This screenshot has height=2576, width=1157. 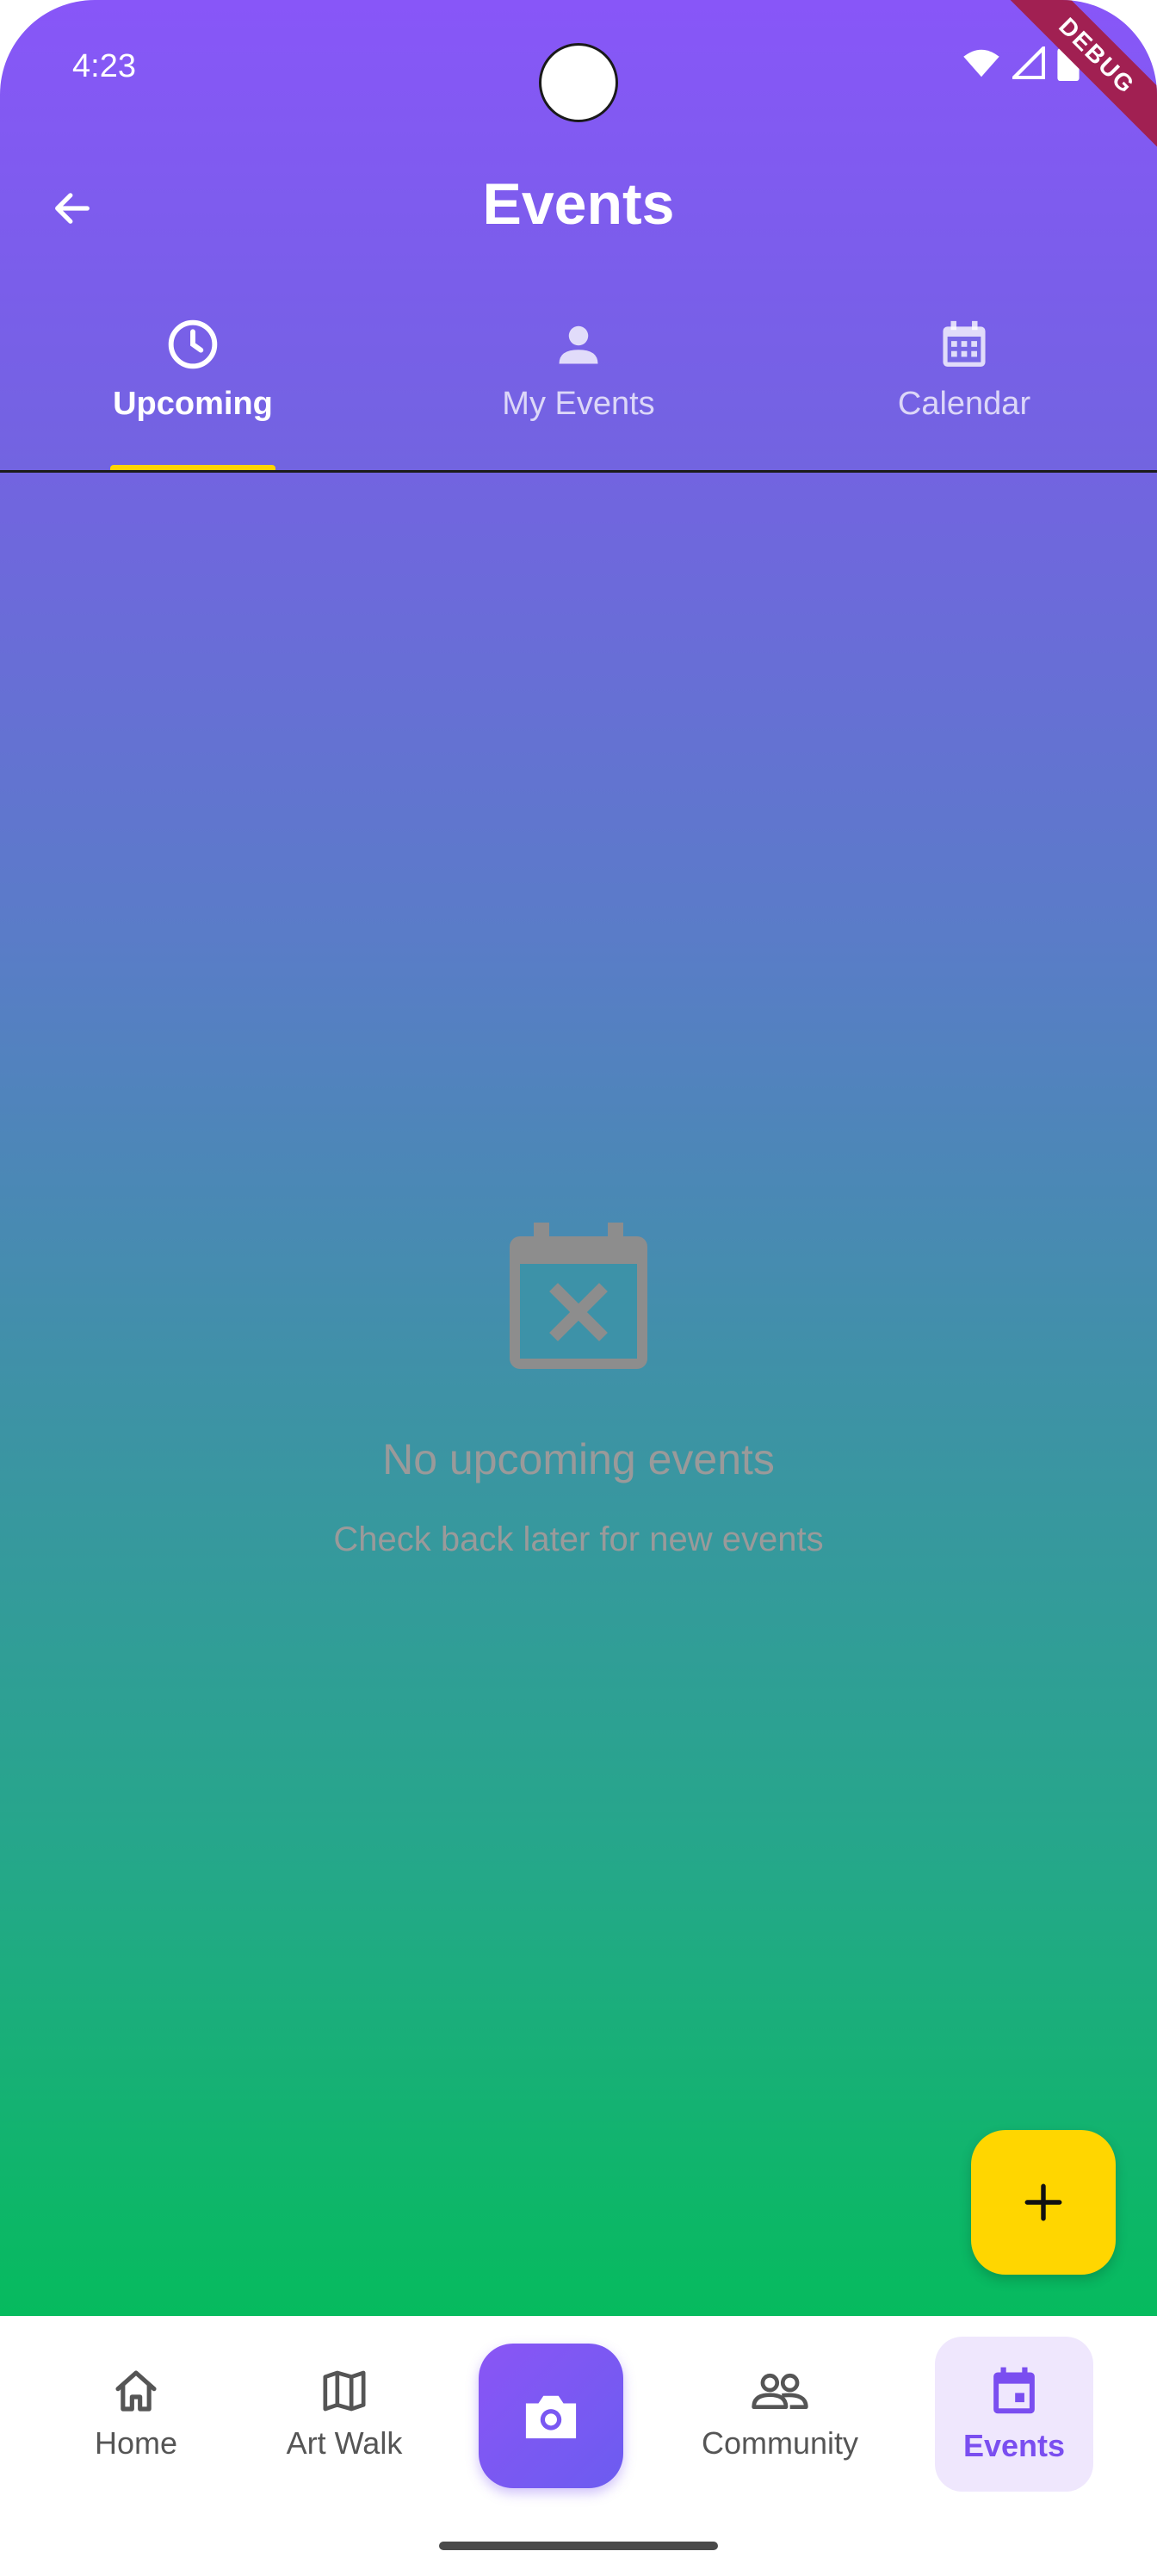 What do you see at coordinates (579, 204) in the screenshot?
I see `page-title: Events` at bounding box center [579, 204].